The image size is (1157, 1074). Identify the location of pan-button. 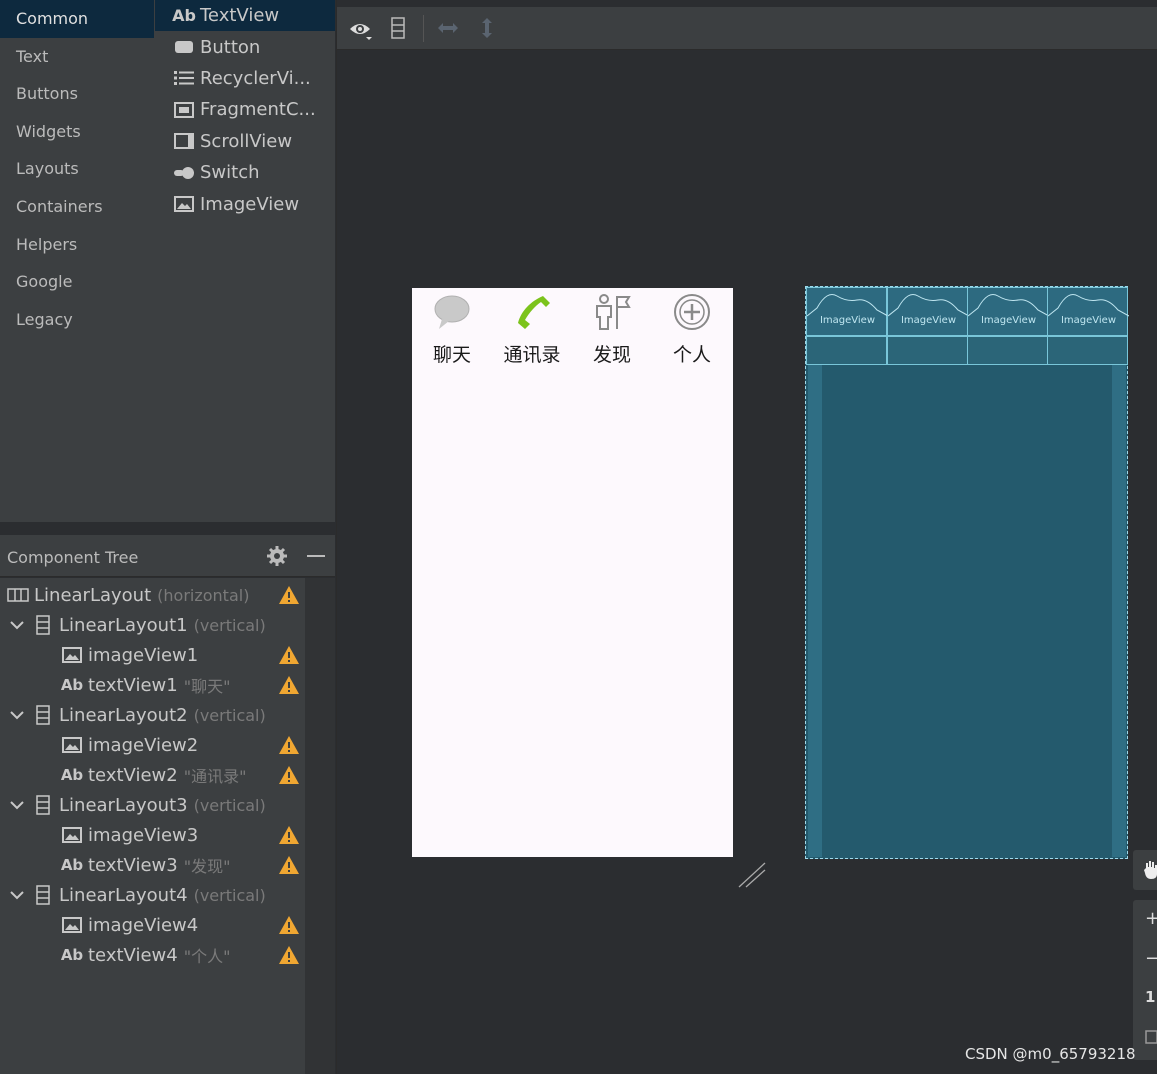
(1145, 870).